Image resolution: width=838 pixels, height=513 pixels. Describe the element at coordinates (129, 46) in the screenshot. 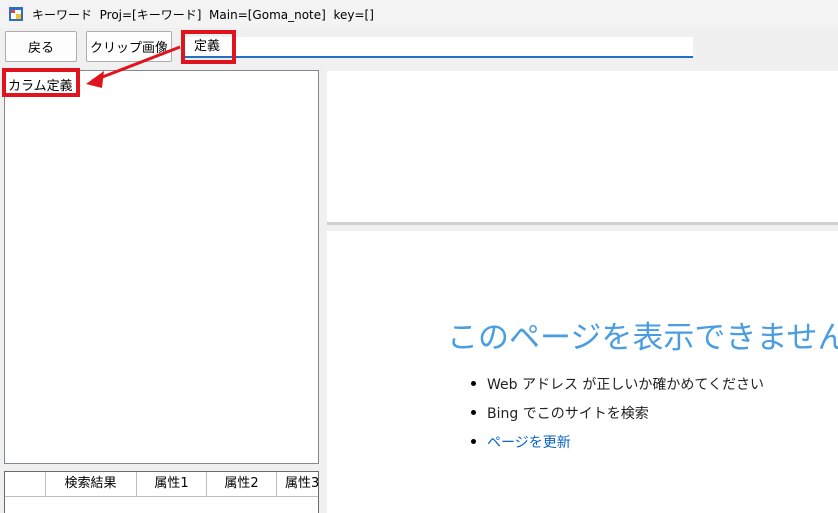

I see `clip-image-button: クリップ画像` at that location.